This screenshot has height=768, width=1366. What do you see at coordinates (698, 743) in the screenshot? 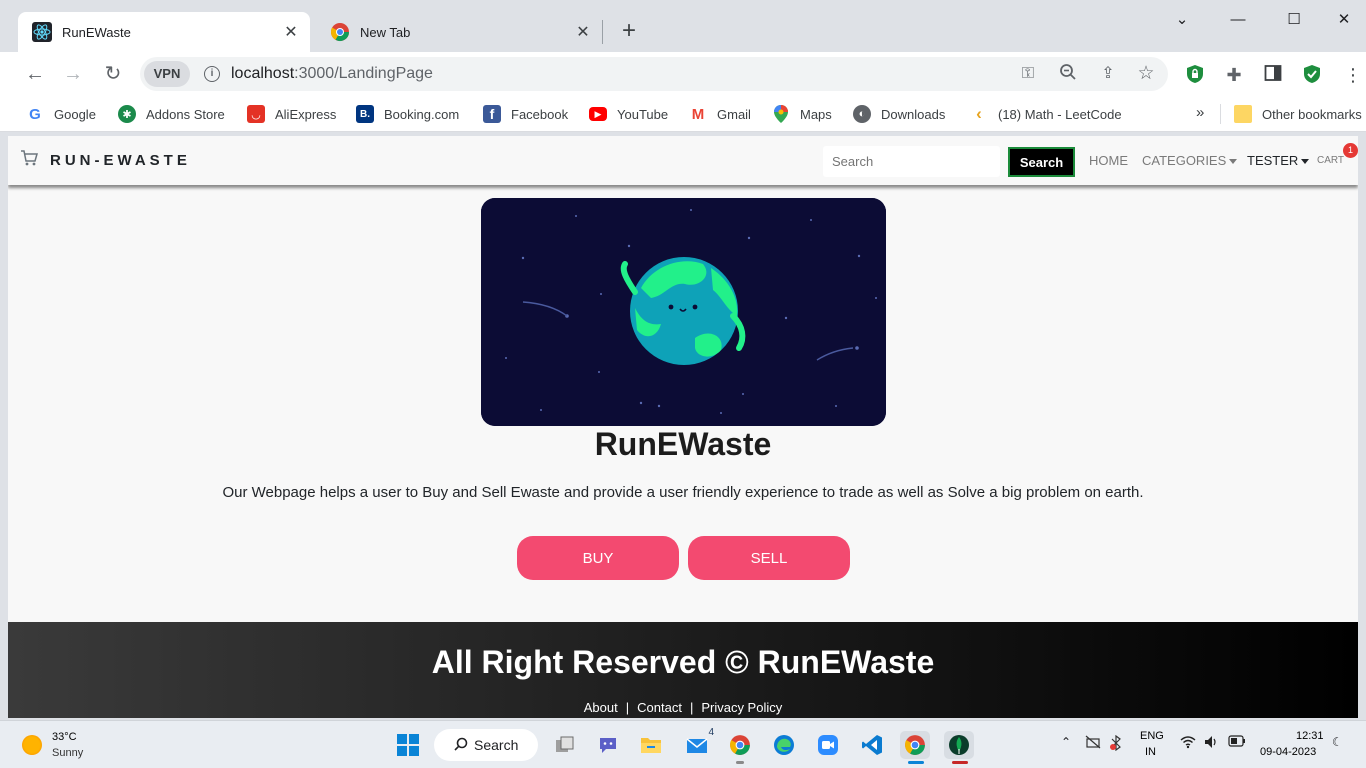
I see `mail-icon: 4` at bounding box center [698, 743].